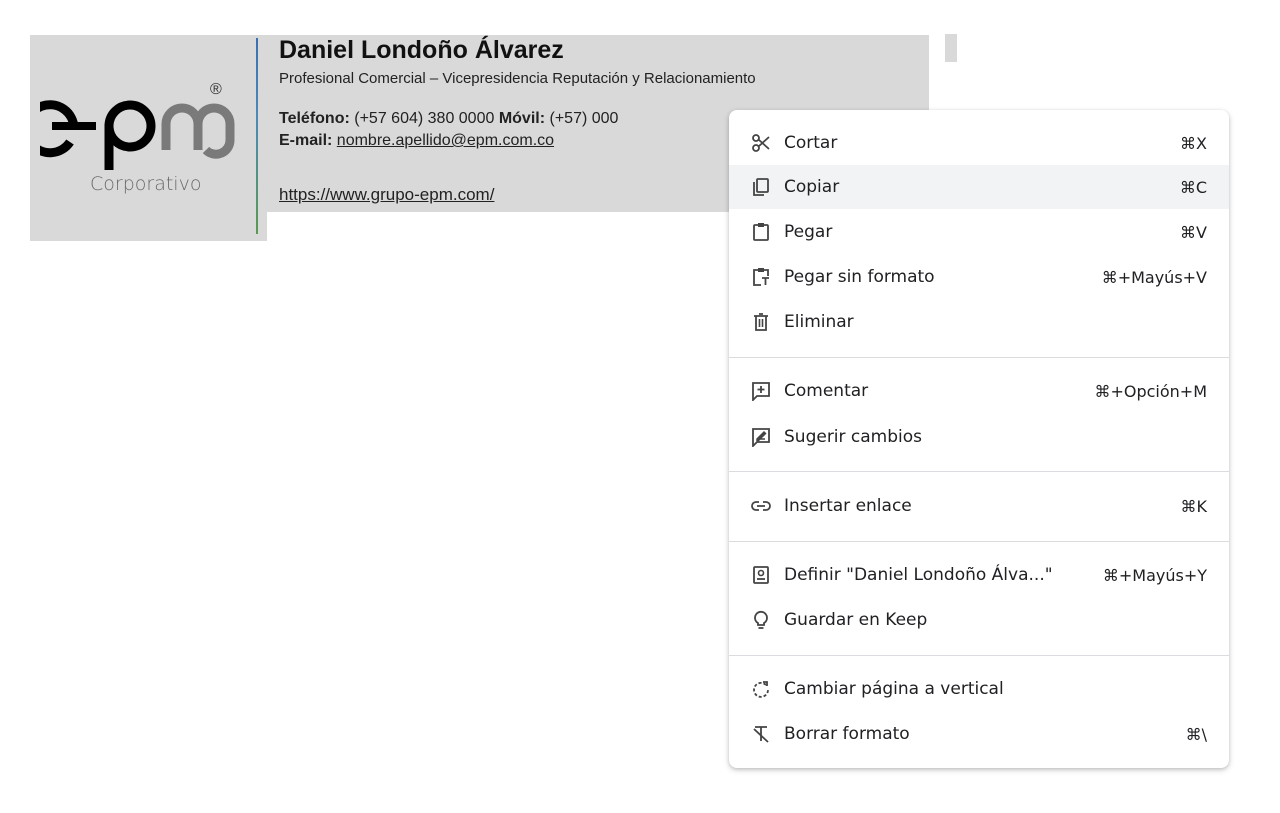  What do you see at coordinates (1154, 575) in the screenshot?
I see `menu-item-shortcut: ⌘+Mayús+Y` at bounding box center [1154, 575].